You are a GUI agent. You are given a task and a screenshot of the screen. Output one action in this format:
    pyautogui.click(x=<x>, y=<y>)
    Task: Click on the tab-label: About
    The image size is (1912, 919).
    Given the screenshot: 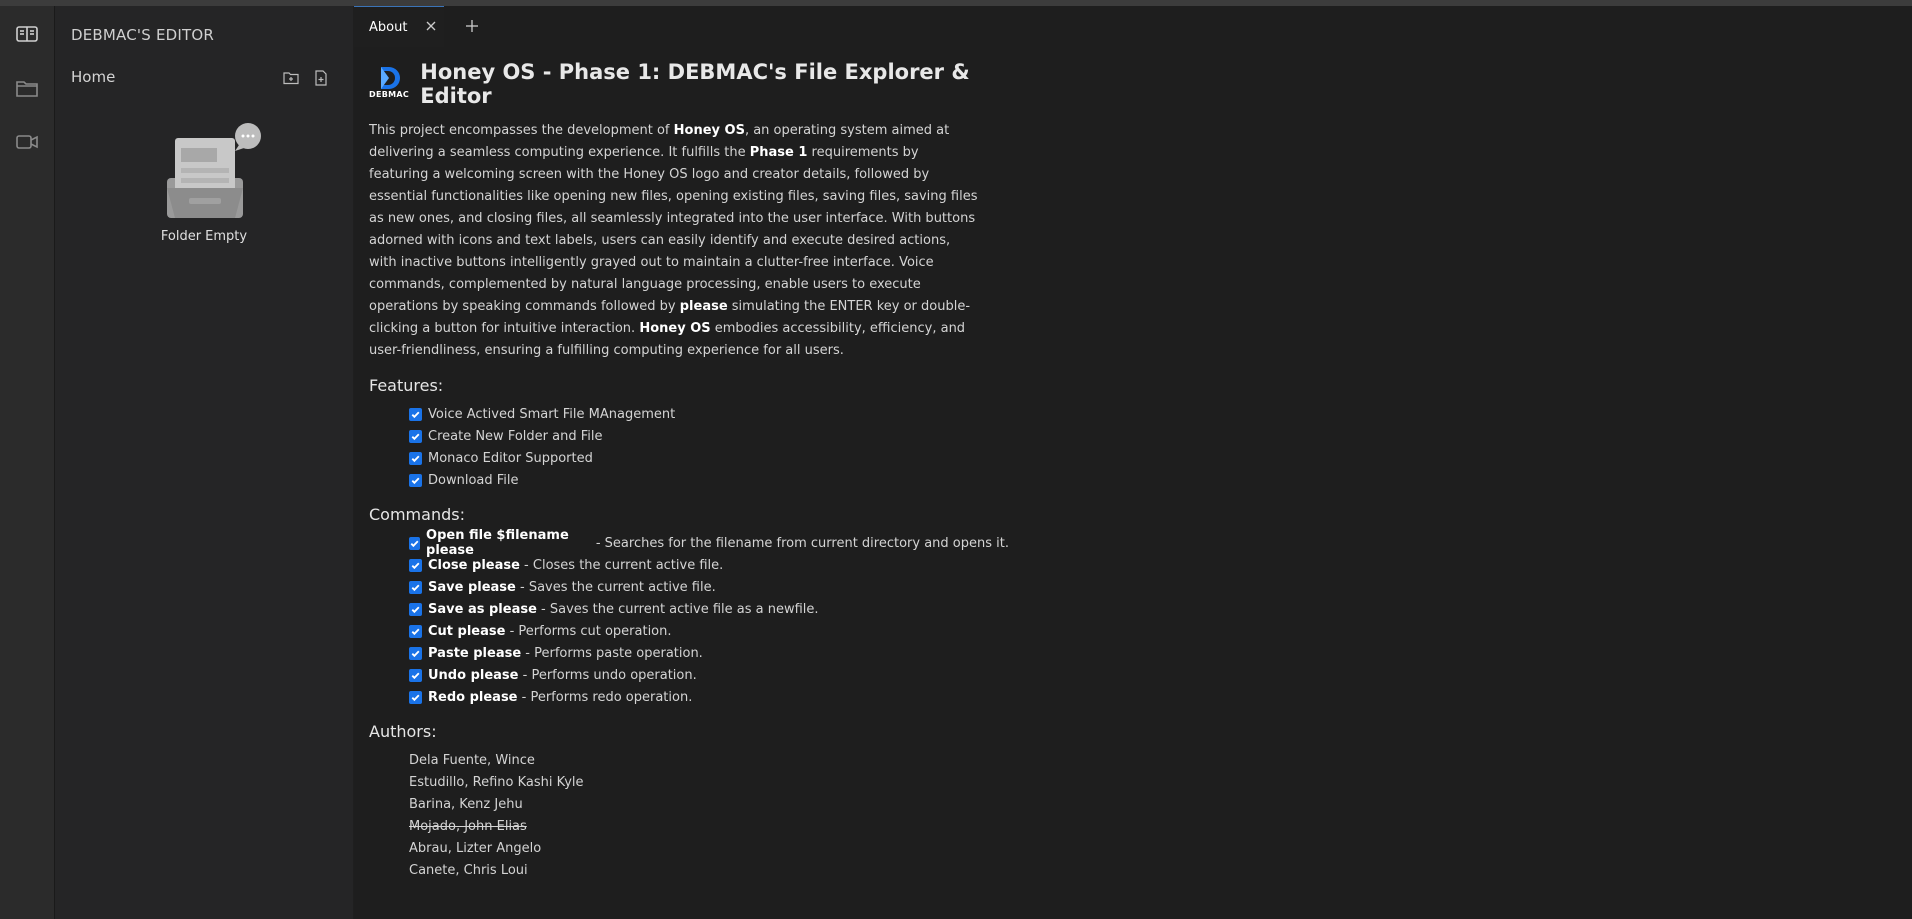 What is the action you would take?
    pyautogui.click(x=388, y=27)
    